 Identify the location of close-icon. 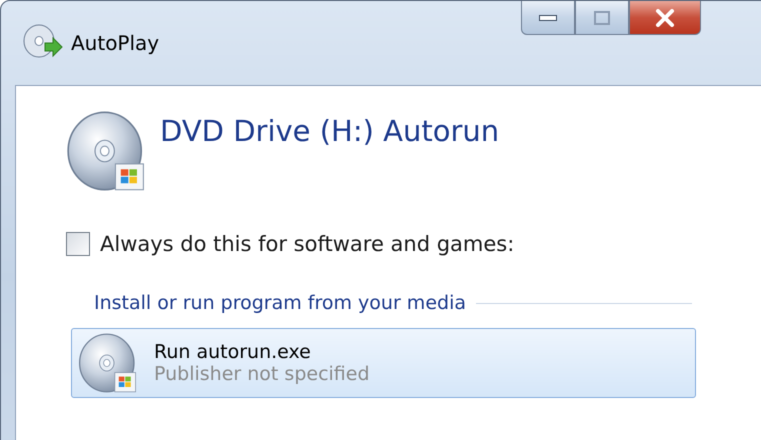
(665, 17).